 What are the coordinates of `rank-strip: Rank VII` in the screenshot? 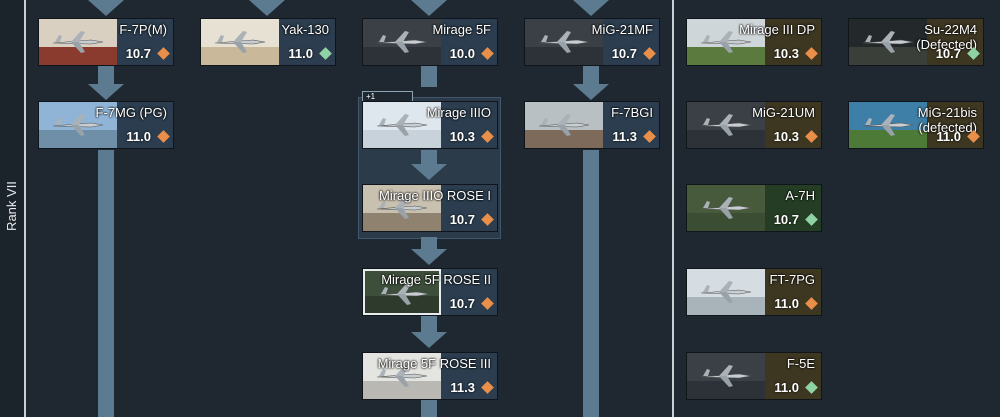 It's located at (13, 208).